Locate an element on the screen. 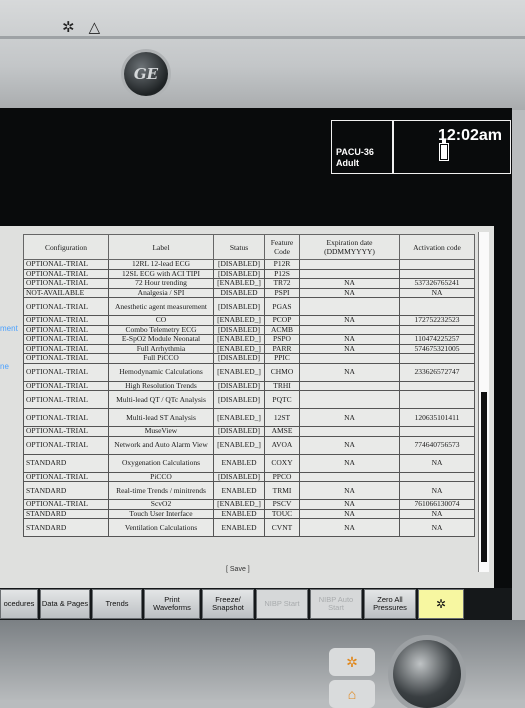 The height and width of the screenshot is (708, 525). table-row: OPTIONAL-TRIAL MuseView [DISABLED] AMSE is located at coordinates (249, 431).